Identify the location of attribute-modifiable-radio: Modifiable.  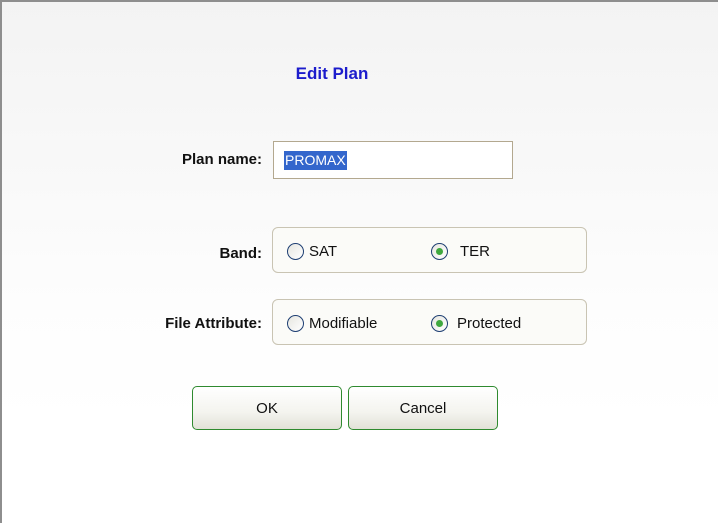
(332, 323).